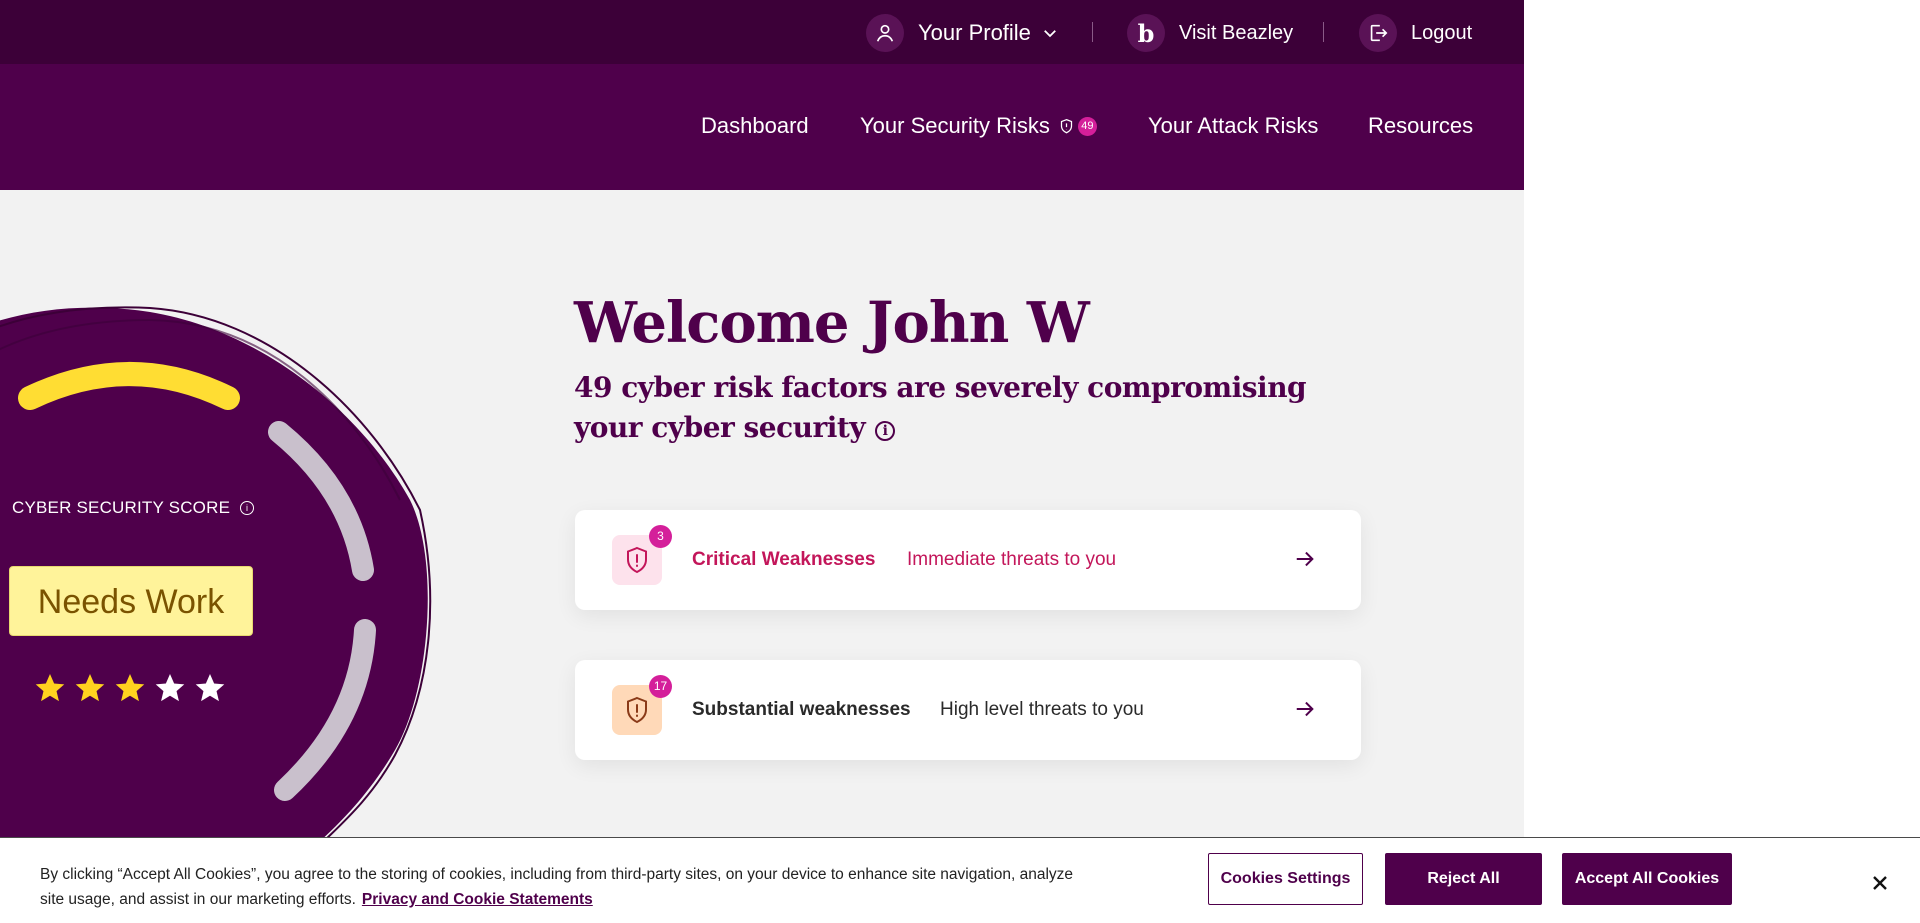 The image size is (1920, 923). What do you see at coordinates (1442, 32) in the screenshot?
I see `logout-label: Logout` at bounding box center [1442, 32].